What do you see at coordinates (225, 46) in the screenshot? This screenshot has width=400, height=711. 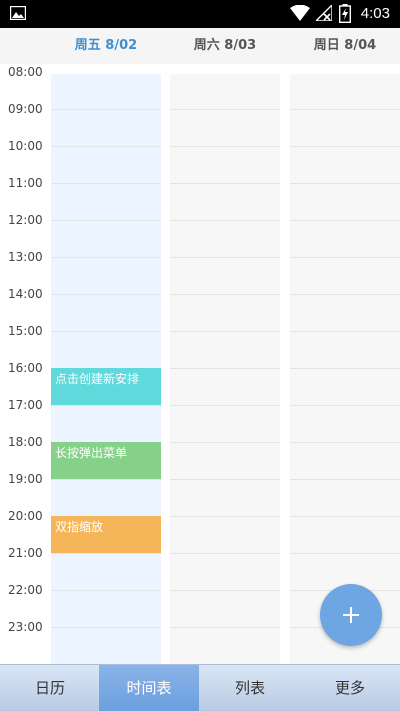 I see `day-header-1: 周六 8/03` at bounding box center [225, 46].